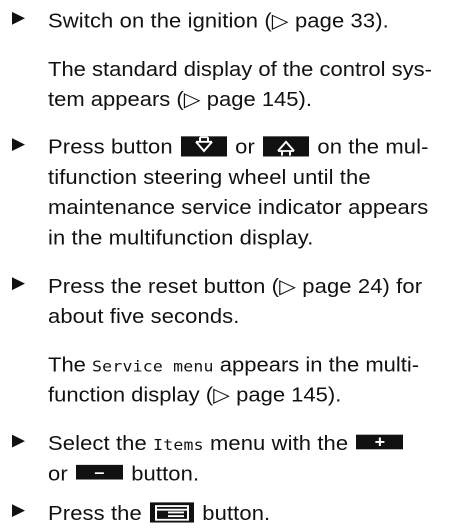 This screenshot has height=528, width=468. I want to click on items-menu-name: Items, so click(178, 445).